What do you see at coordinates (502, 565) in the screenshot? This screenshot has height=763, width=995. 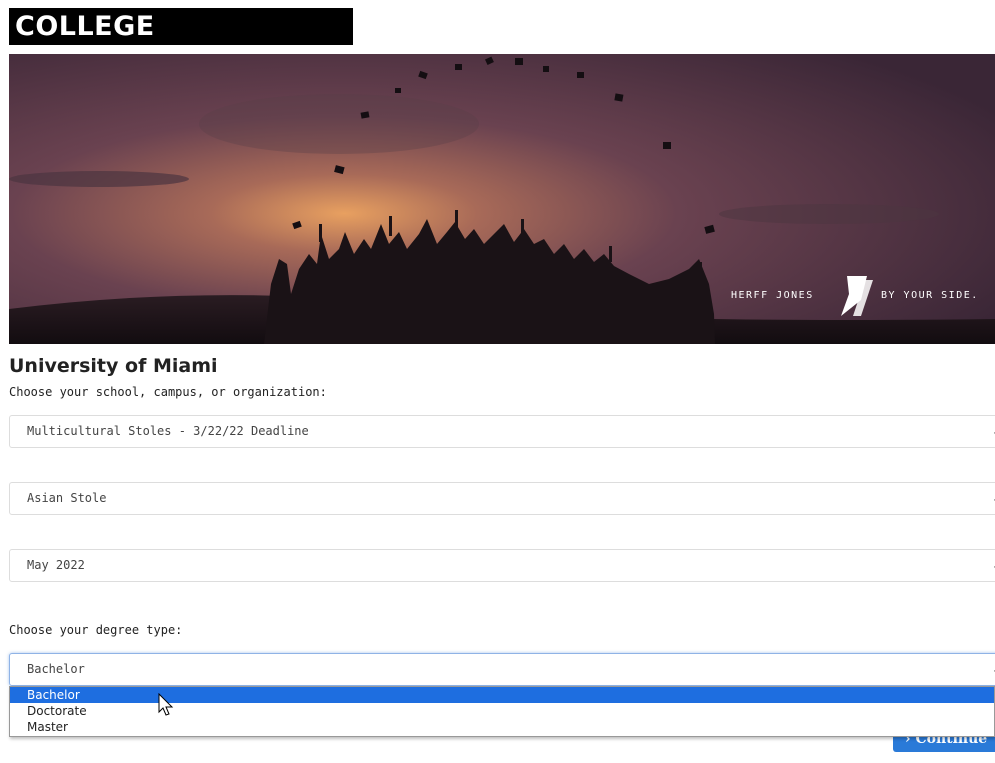 I see `date-select: May 2022 ⌄` at bounding box center [502, 565].